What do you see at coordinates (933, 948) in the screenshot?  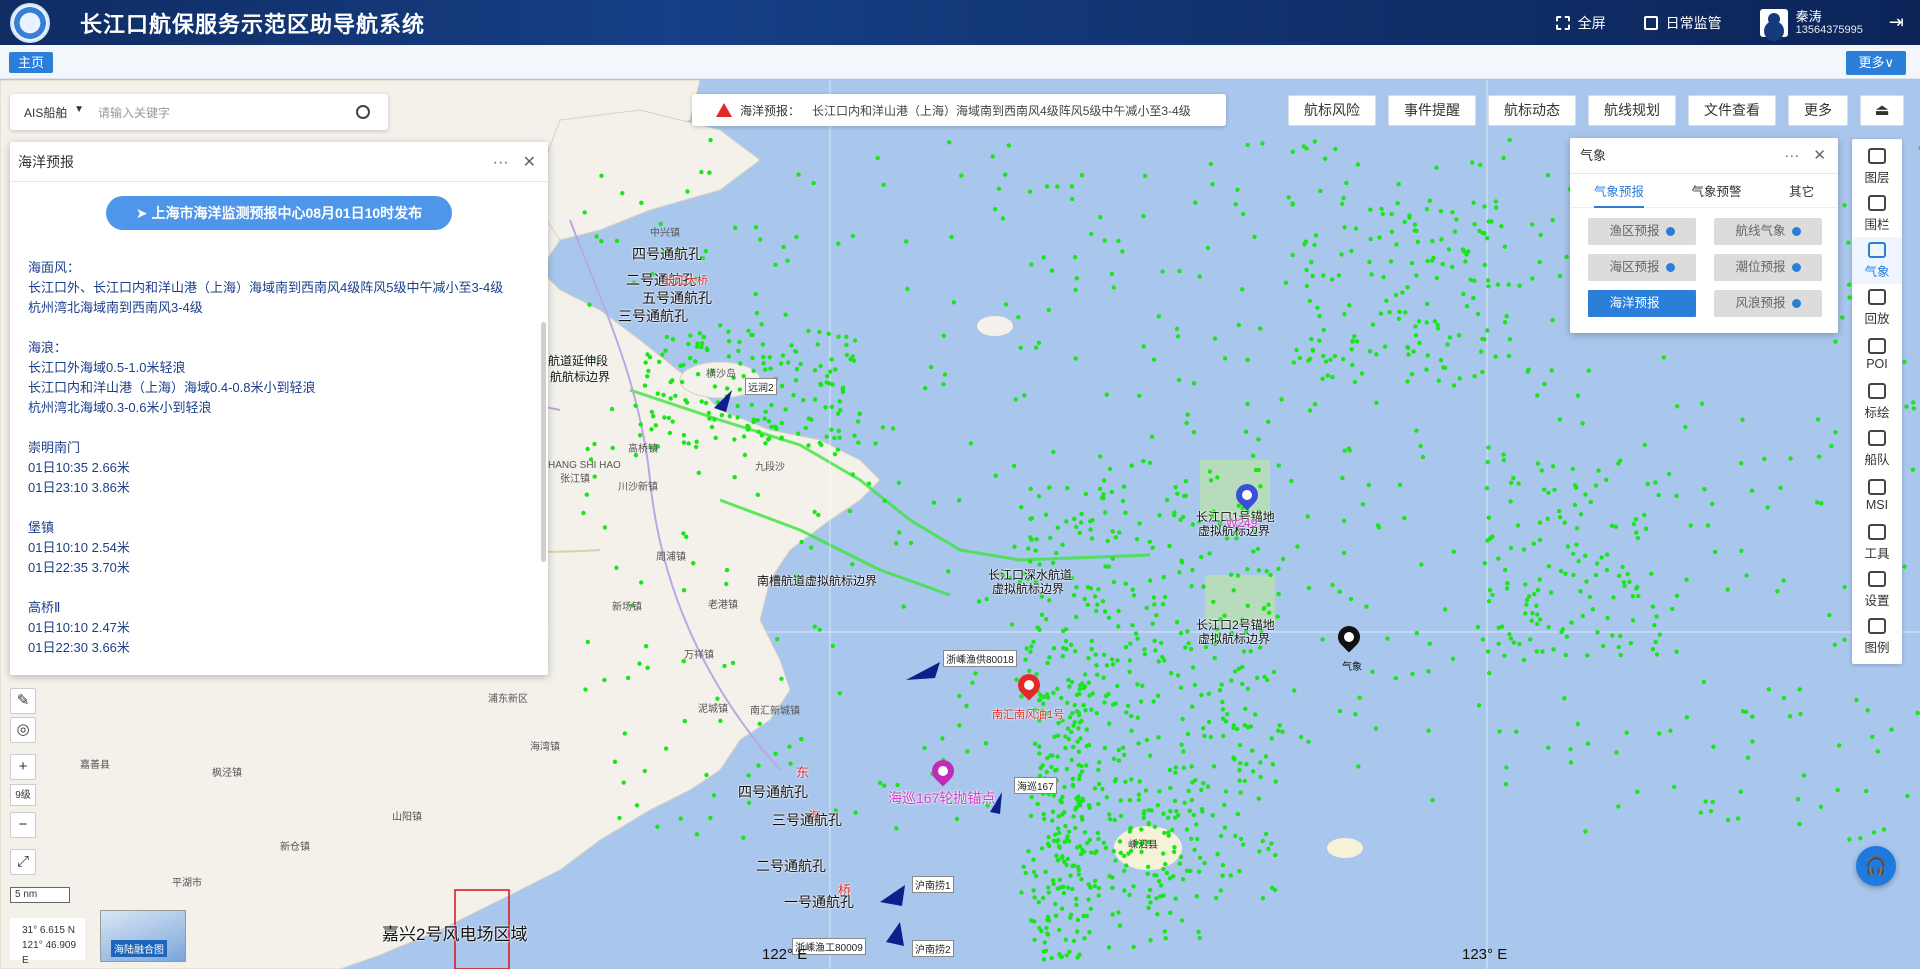 I see `ship-label-hunan2: 沪南捞2` at bounding box center [933, 948].